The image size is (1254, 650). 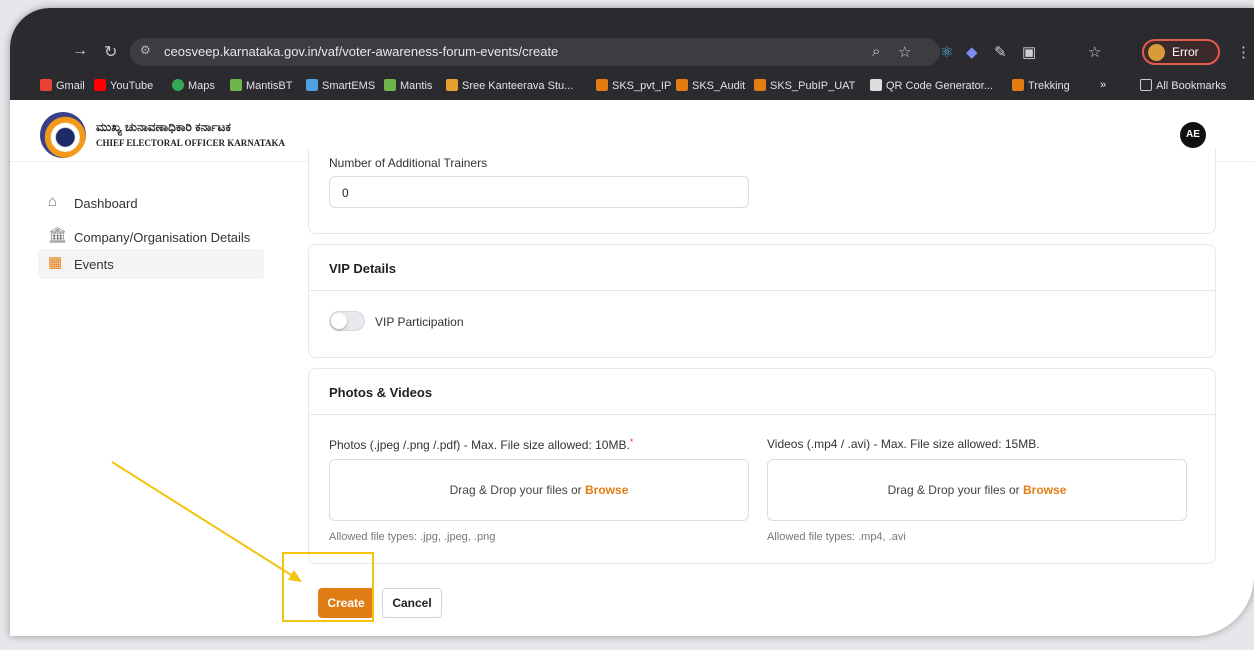 I want to click on annotation-arrow-line, so click(x=204, y=520).